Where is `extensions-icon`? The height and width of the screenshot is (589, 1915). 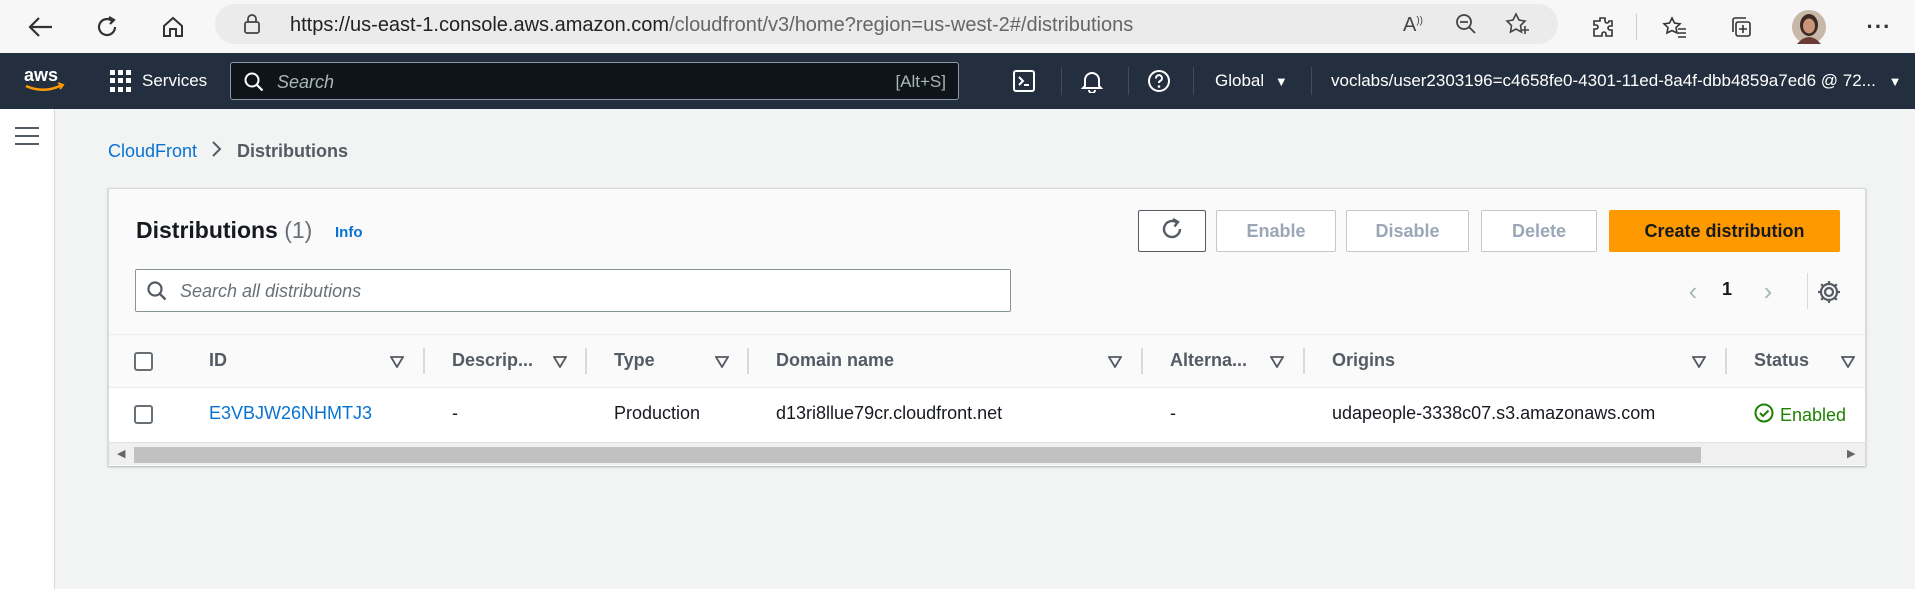
extensions-icon is located at coordinates (1603, 27).